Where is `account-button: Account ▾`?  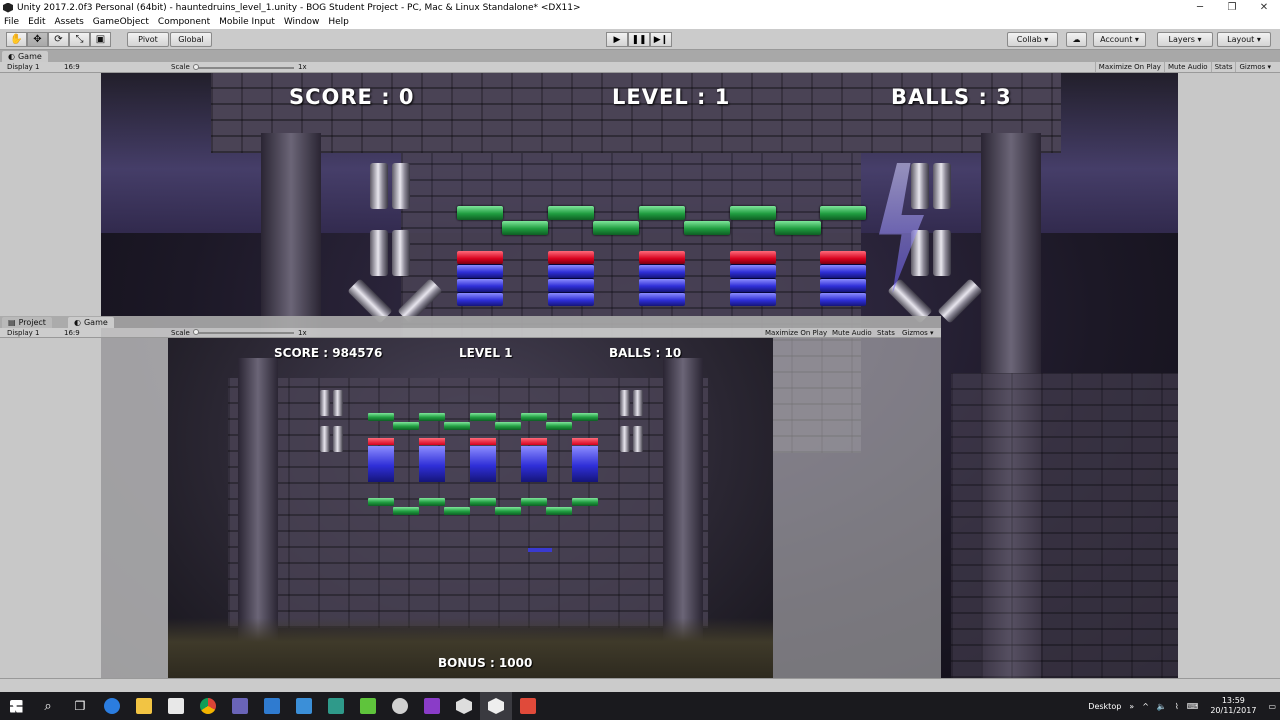 account-button: Account ▾ is located at coordinates (1119, 39).